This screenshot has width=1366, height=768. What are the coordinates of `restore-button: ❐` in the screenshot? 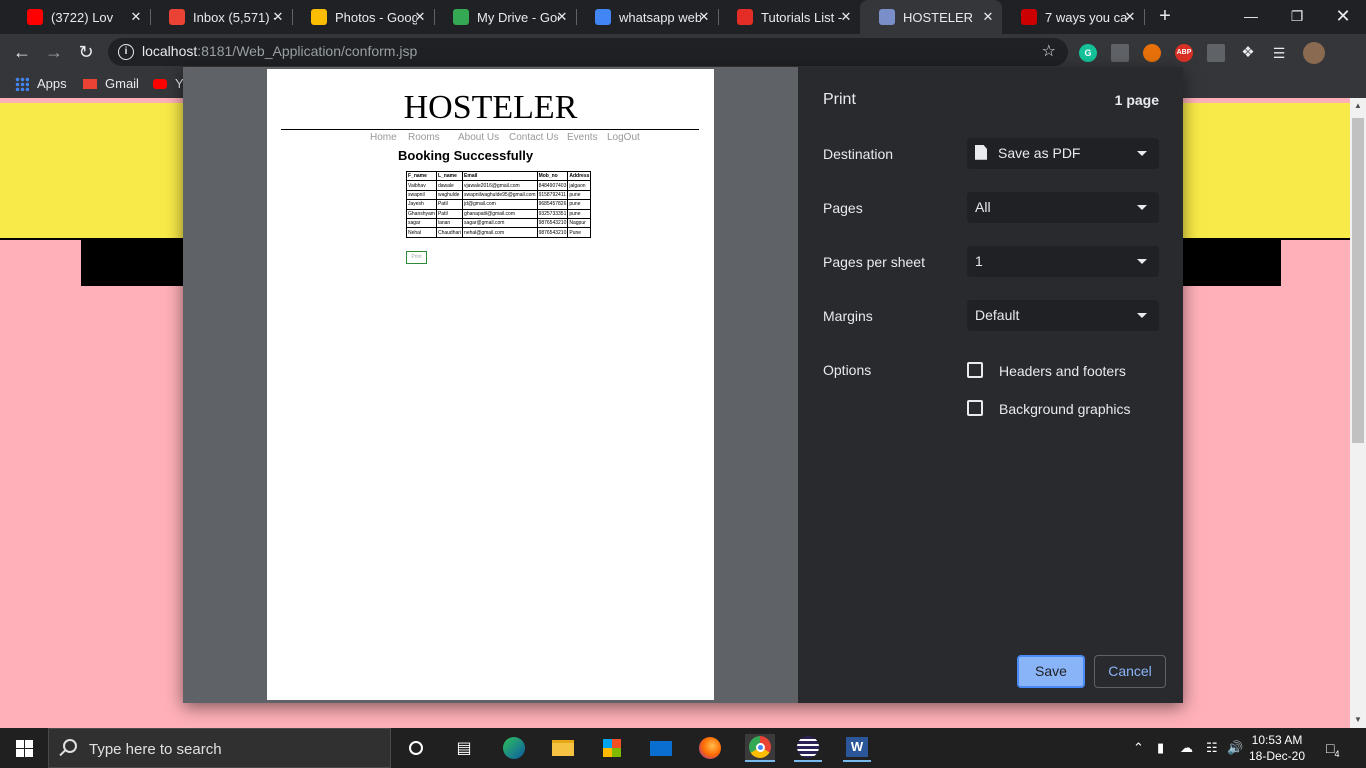 It's located at (1297, 16).